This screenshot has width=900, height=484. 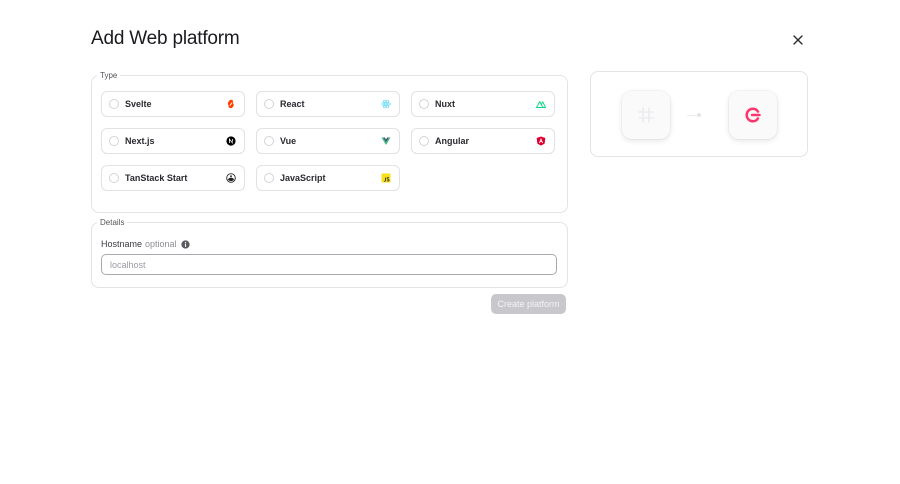 I want to click on option-label: JavaScript, so click(x=303, y=178).